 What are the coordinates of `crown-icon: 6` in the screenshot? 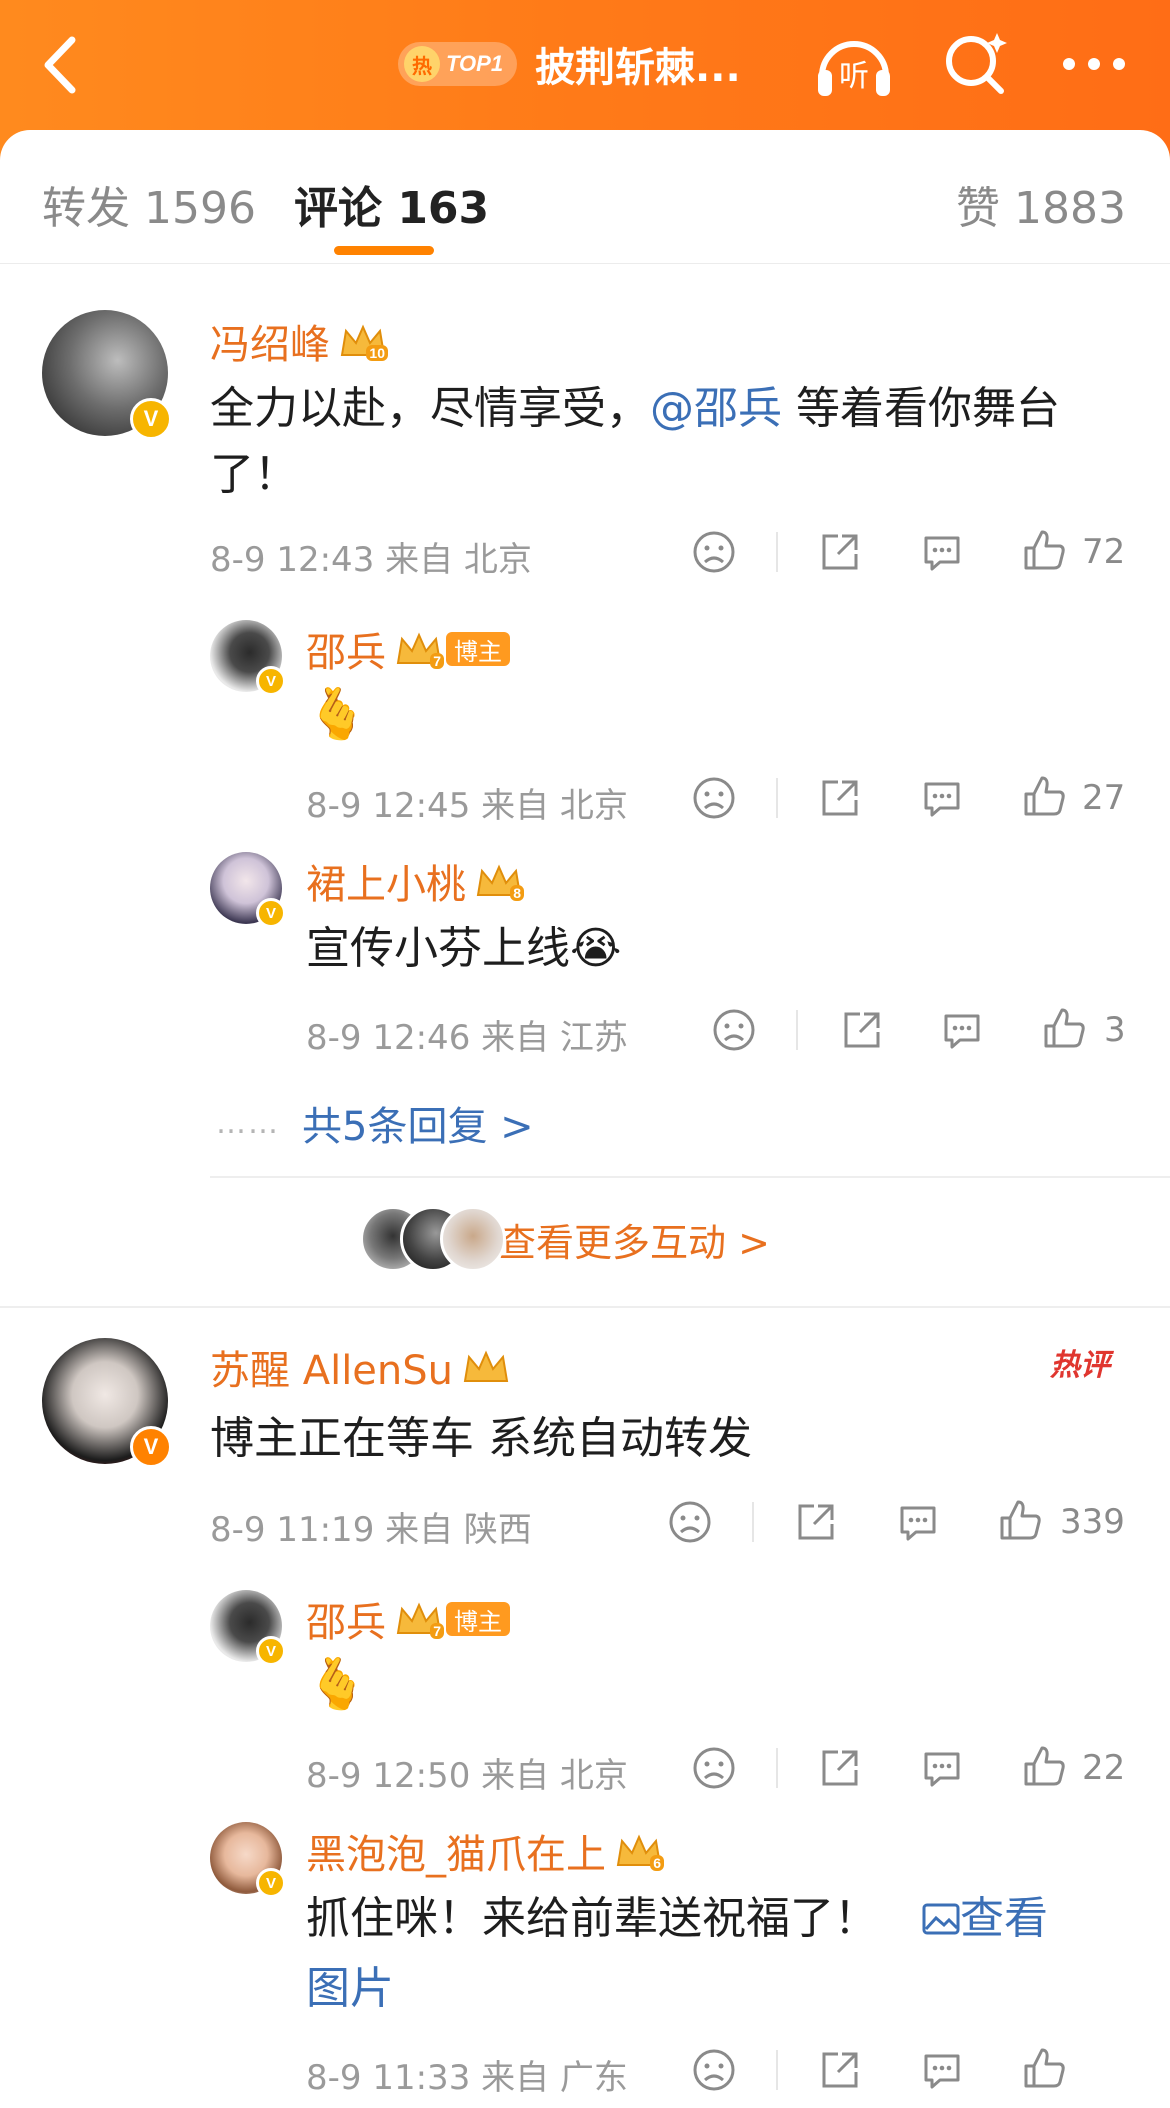 It's located at (639, 1851).